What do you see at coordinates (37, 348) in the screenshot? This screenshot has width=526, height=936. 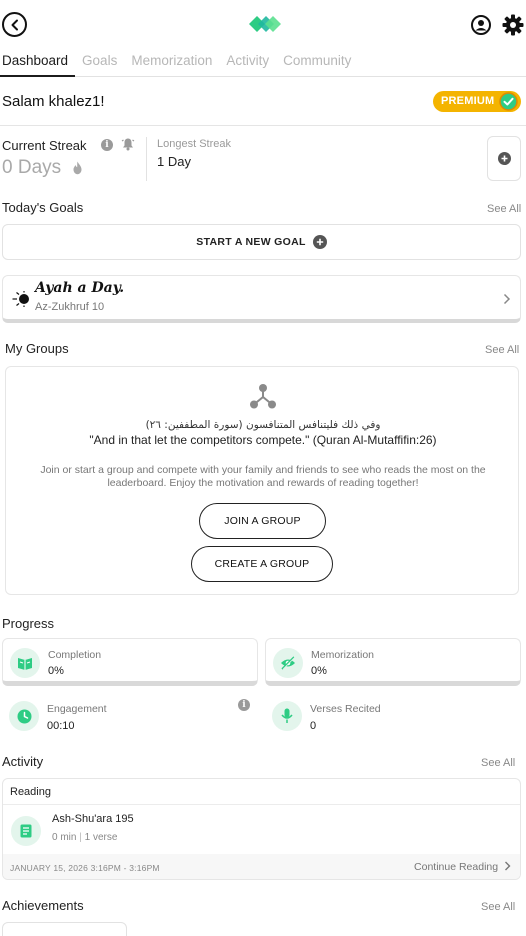 I see `my-groups-title: My Groups` at bounding box center [37, 348].